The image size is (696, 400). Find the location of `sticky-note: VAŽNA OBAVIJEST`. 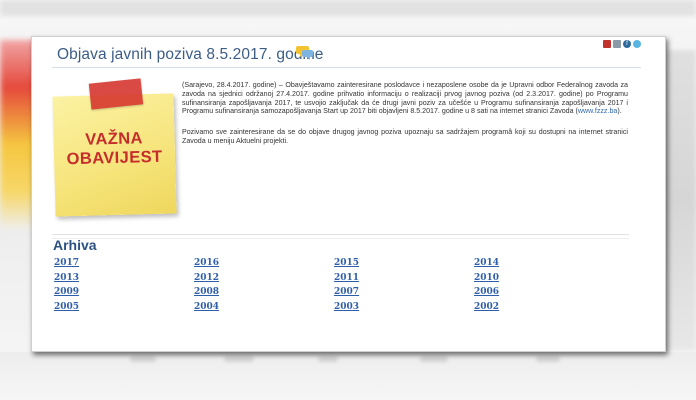

sticky-note: VAŽNA OBAVIJEST is located at coordinates (114, 155).